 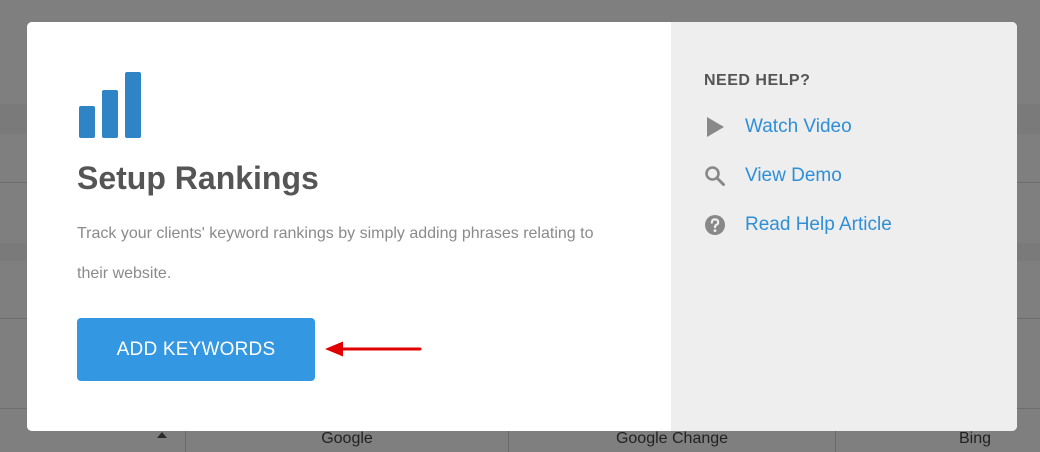 I want to click on play-icon, so click(x=715, y=127).